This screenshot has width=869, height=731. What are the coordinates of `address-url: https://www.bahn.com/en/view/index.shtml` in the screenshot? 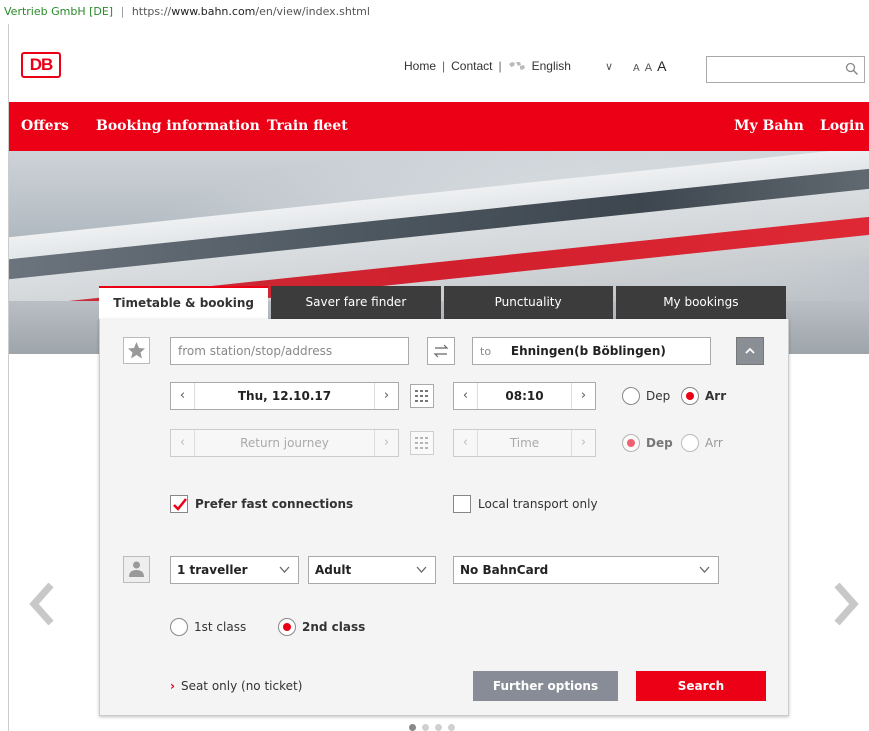 It's located at (251, 11).